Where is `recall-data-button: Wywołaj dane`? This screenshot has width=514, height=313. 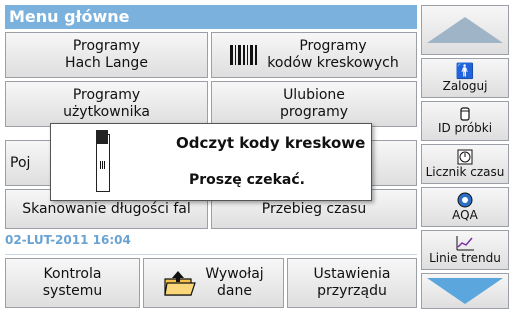 recall-data-button: Wywołaj dane is located at coordinates (213, 283).